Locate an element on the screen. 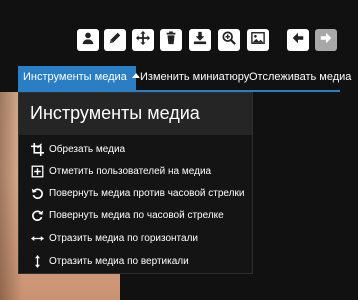 Image resolution: width=358 pixels, height=300 pixels. zoom-in-icon is located at coordinates (229, 40).